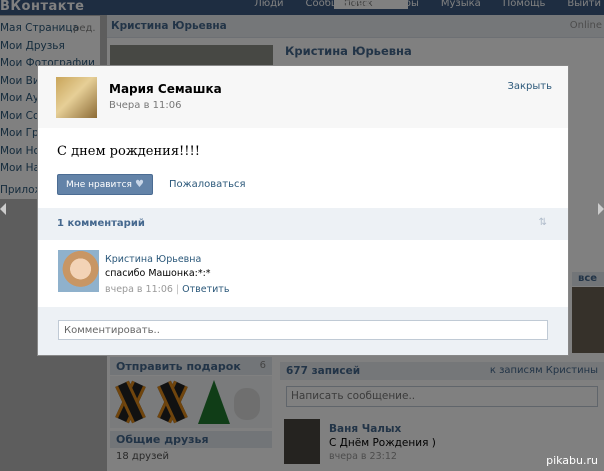 Image resolution: width=604 pixels, height=471 pixels. Describe the element at coordinates (303, 97) in the screenshot. I see `modal-header: Мария Семашка Вчера в 11:06 Закрыть` at that location.